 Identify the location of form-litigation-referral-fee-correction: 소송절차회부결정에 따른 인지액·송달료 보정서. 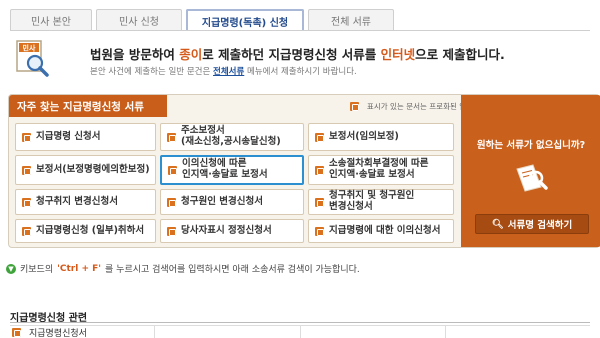
(381, 170).